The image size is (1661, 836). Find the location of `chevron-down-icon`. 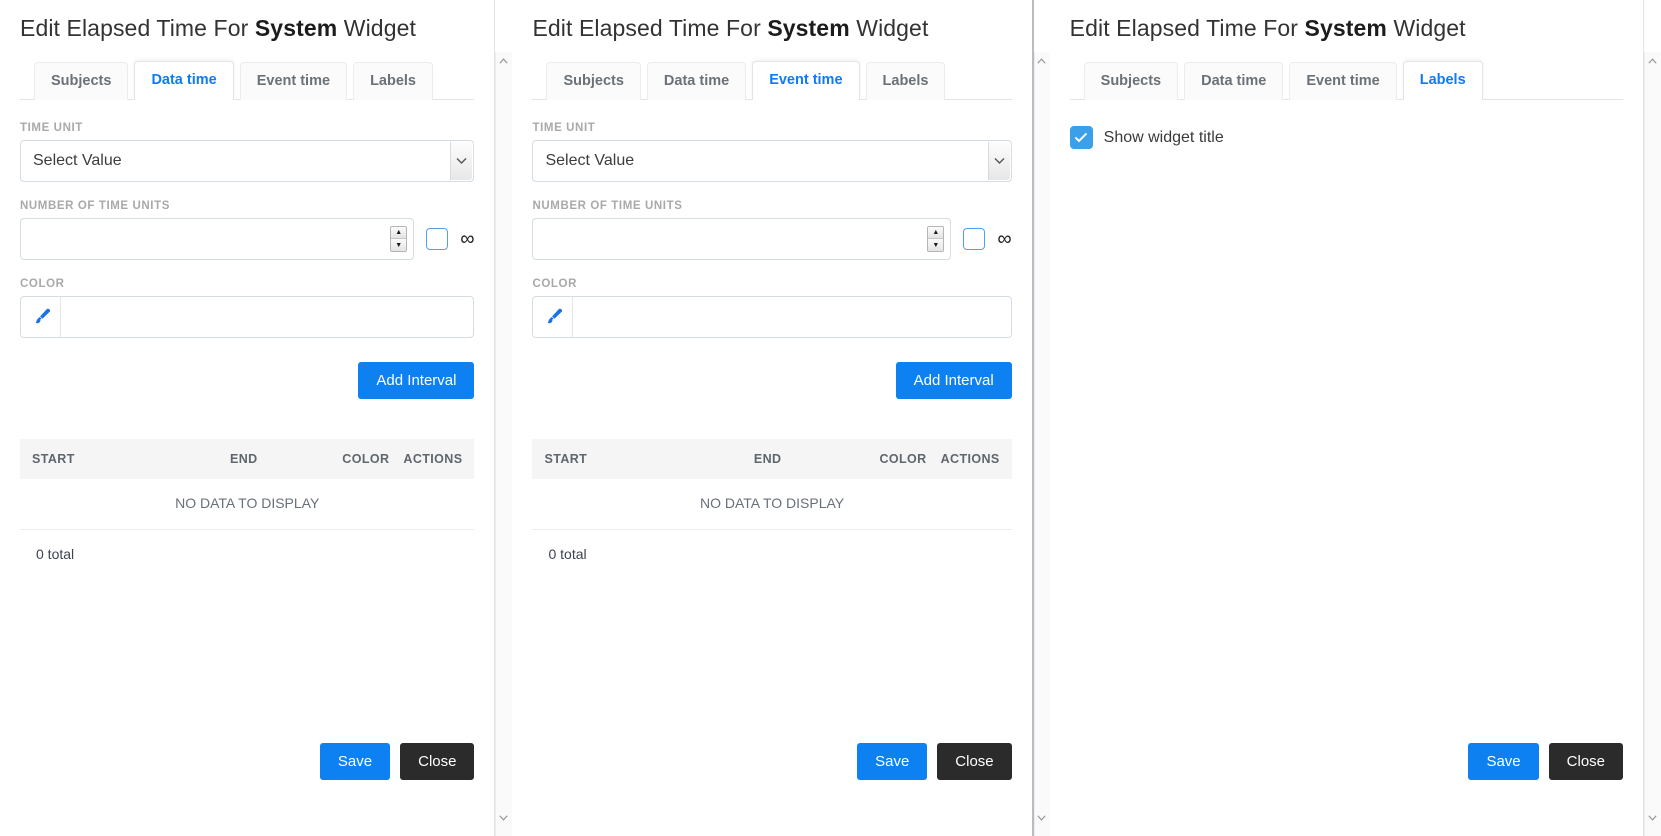

chevron-down-icon is located at coordinates (461, 161).